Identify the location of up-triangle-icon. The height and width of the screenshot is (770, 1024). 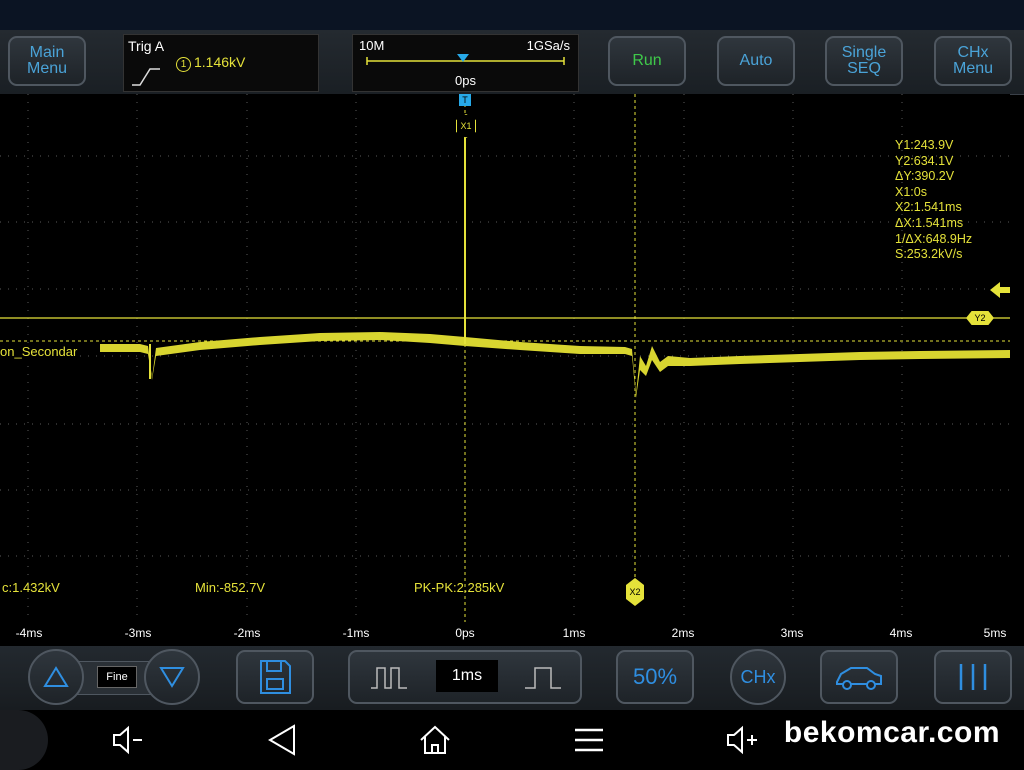
(56, 676).